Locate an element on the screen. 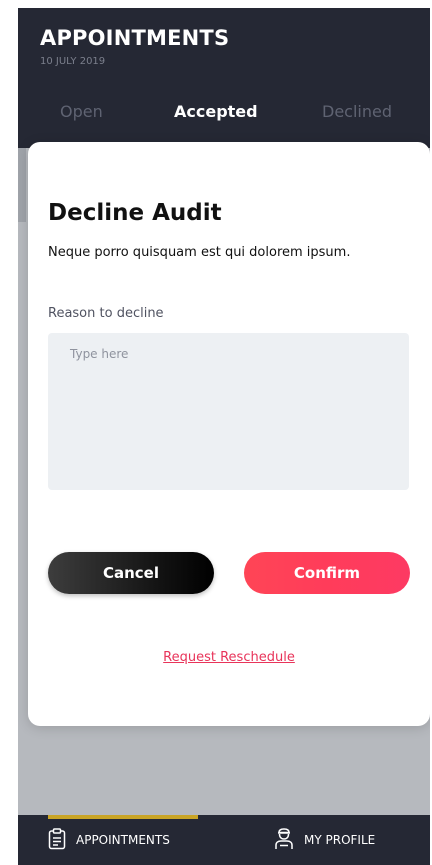  confirm-button: Confirm is located at coordinates (327, 573).